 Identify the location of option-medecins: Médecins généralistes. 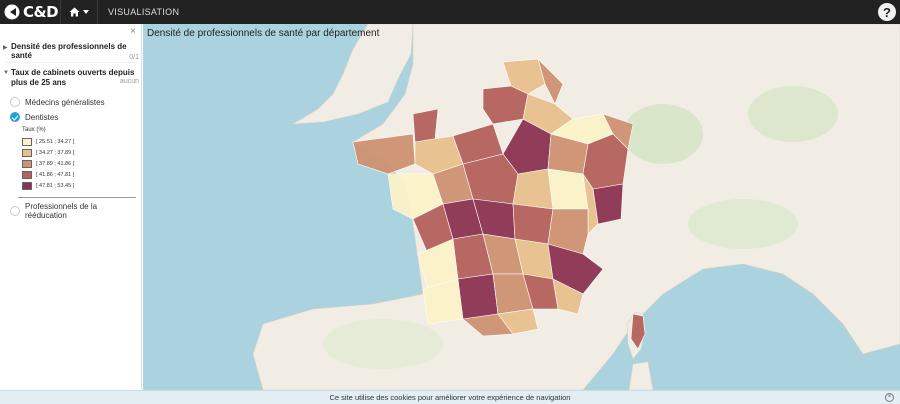
(57, 102).